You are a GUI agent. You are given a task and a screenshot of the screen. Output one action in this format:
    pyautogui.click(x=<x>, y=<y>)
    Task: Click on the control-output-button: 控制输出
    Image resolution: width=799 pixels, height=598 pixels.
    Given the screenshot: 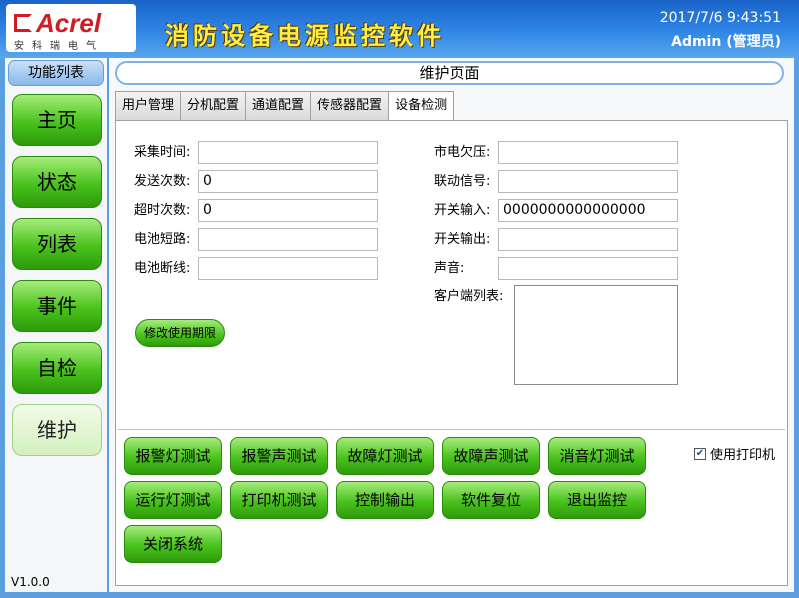 What is the action you would take?
    pyautogui.click(x=385, y=500)
    